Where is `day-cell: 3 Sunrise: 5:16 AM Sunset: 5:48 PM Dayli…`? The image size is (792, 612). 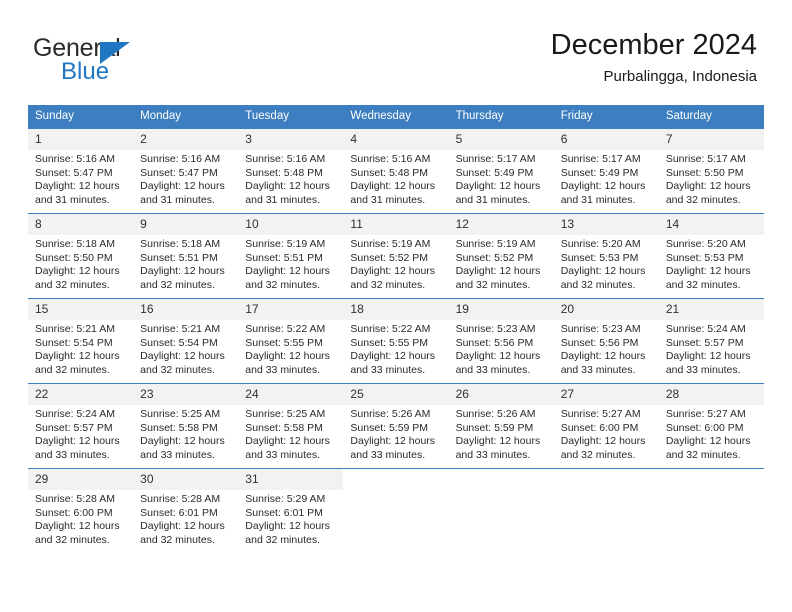 day-cell: 3 Sunrise: 5:16 AM Sunset: 5:48 PM Dayli… is located at coordinates (291, 171).